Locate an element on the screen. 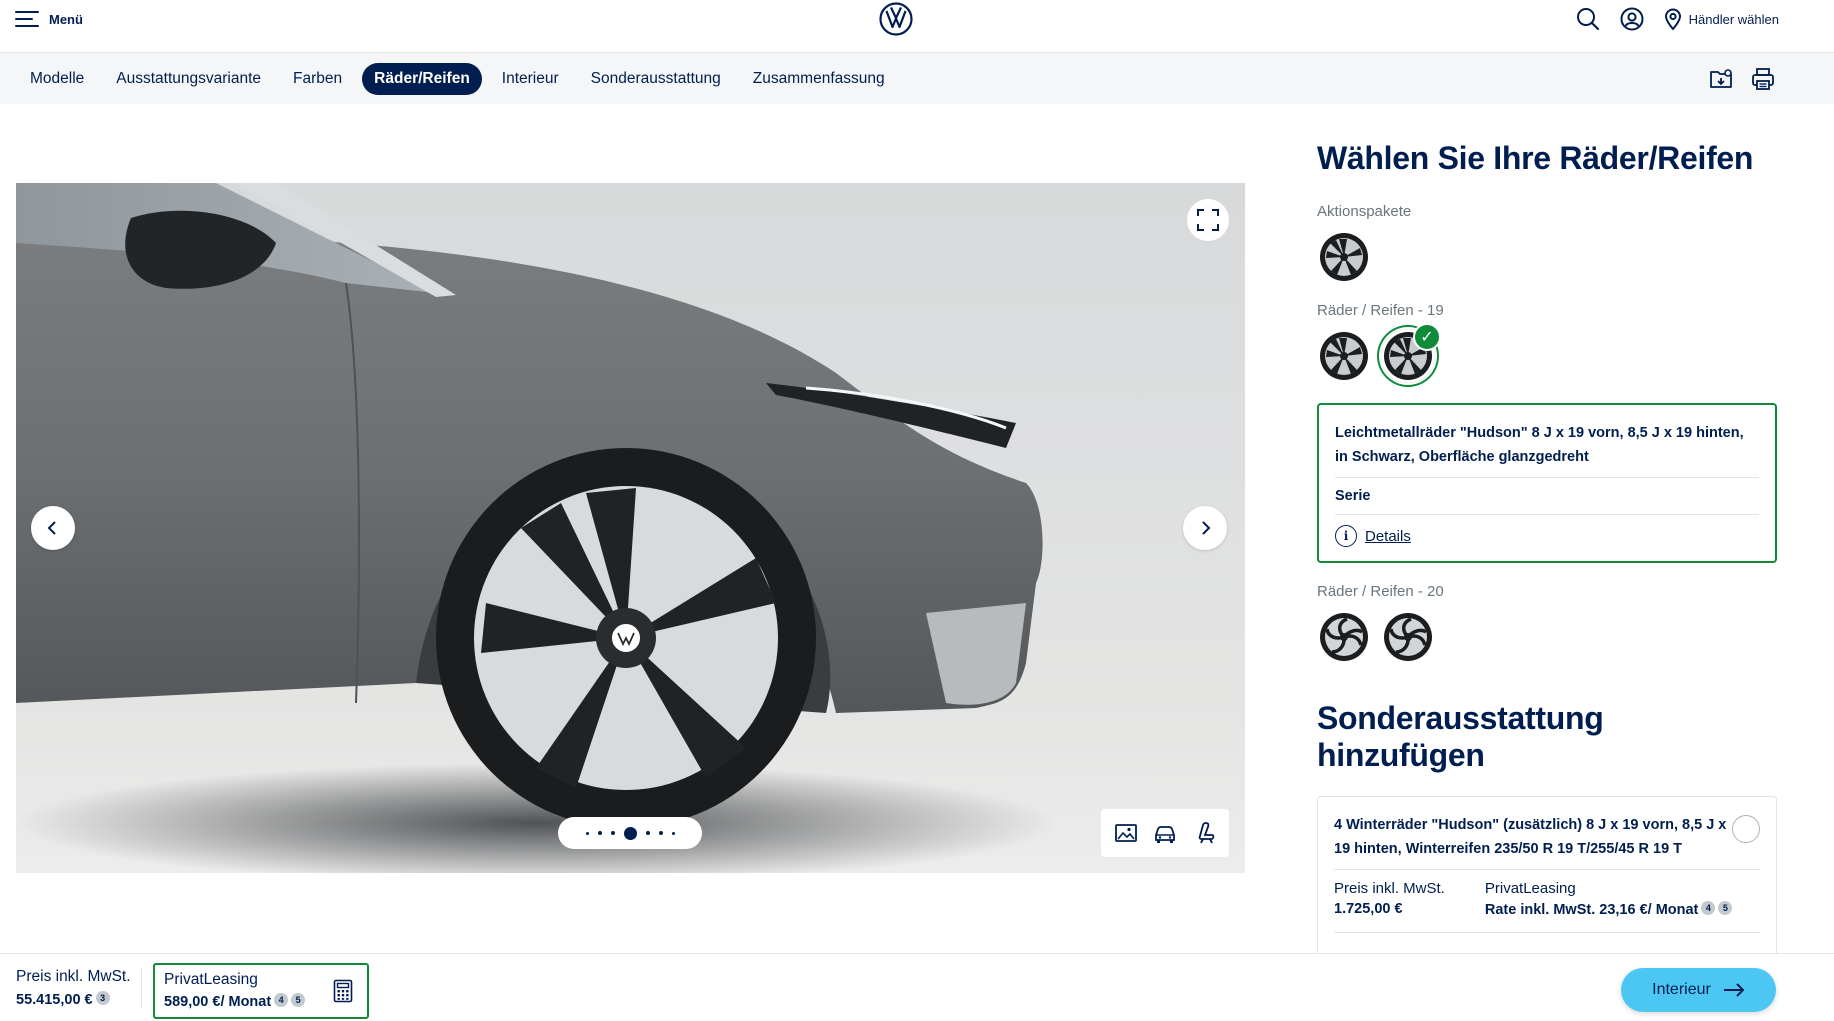 The image size is (1834, 1021). menu-icon is located at coordinates (27, 19).